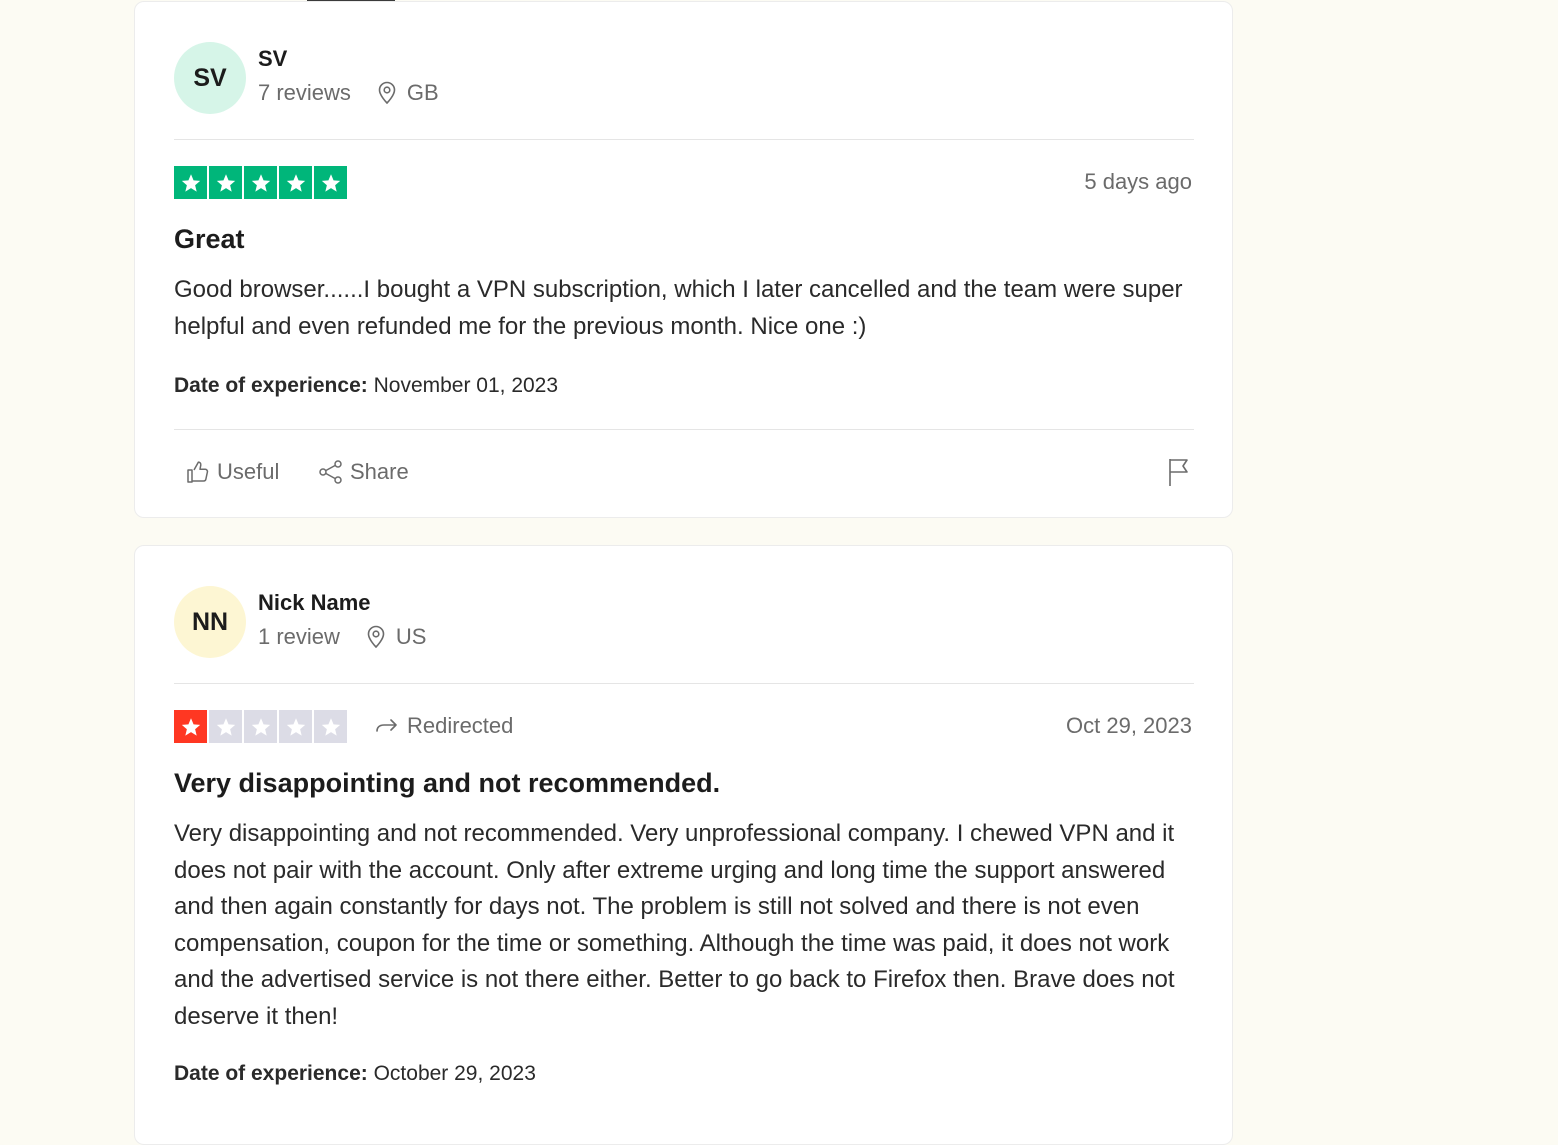  Describe the element at coordinates (466, 385) in the screenshot. I see `experience-date: November 01, 2023` at that location.